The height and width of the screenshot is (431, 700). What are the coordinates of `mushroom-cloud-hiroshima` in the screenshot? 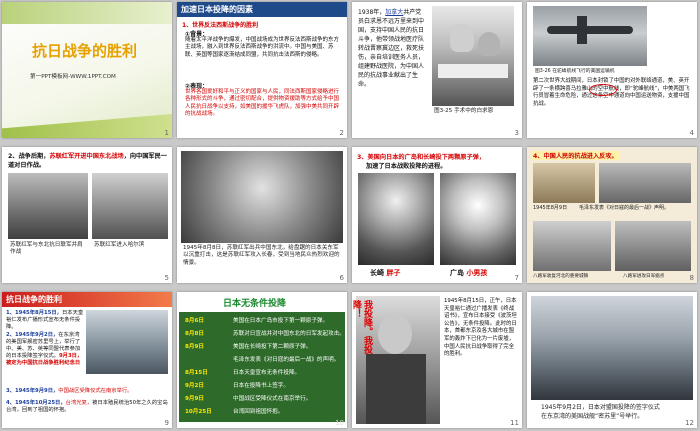 It's located at (478, 219).